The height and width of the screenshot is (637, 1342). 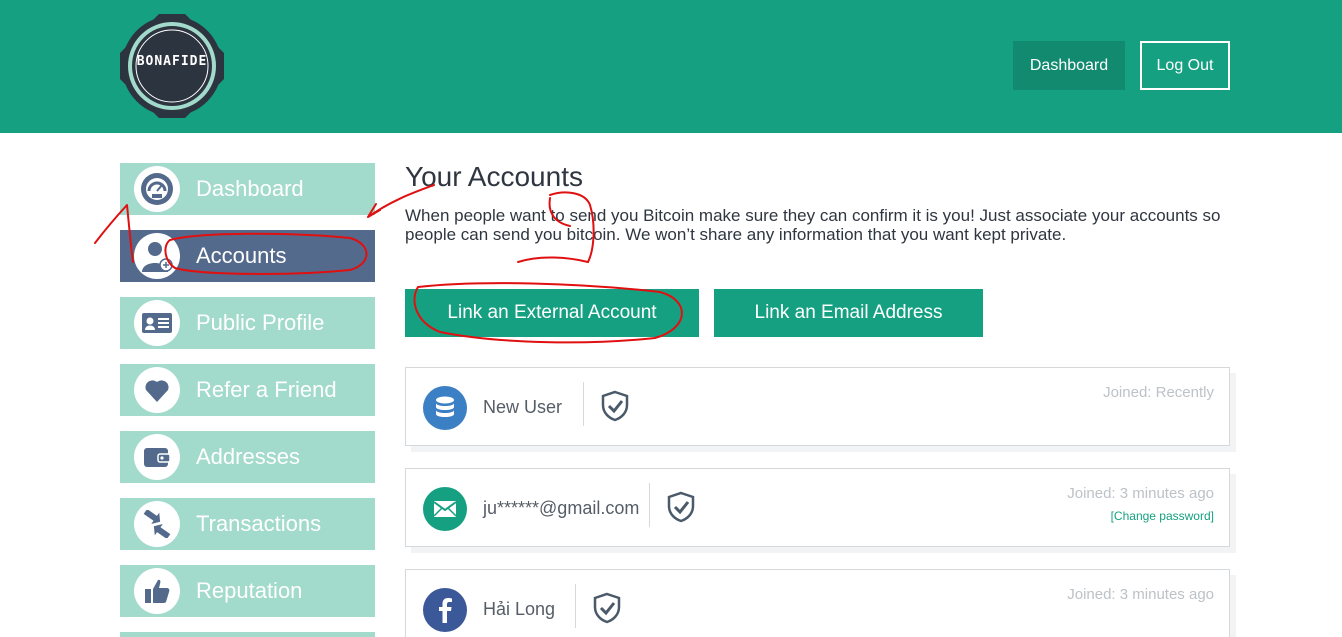 I want to click on thumbs-up-icon, so click(x=157, y=591).